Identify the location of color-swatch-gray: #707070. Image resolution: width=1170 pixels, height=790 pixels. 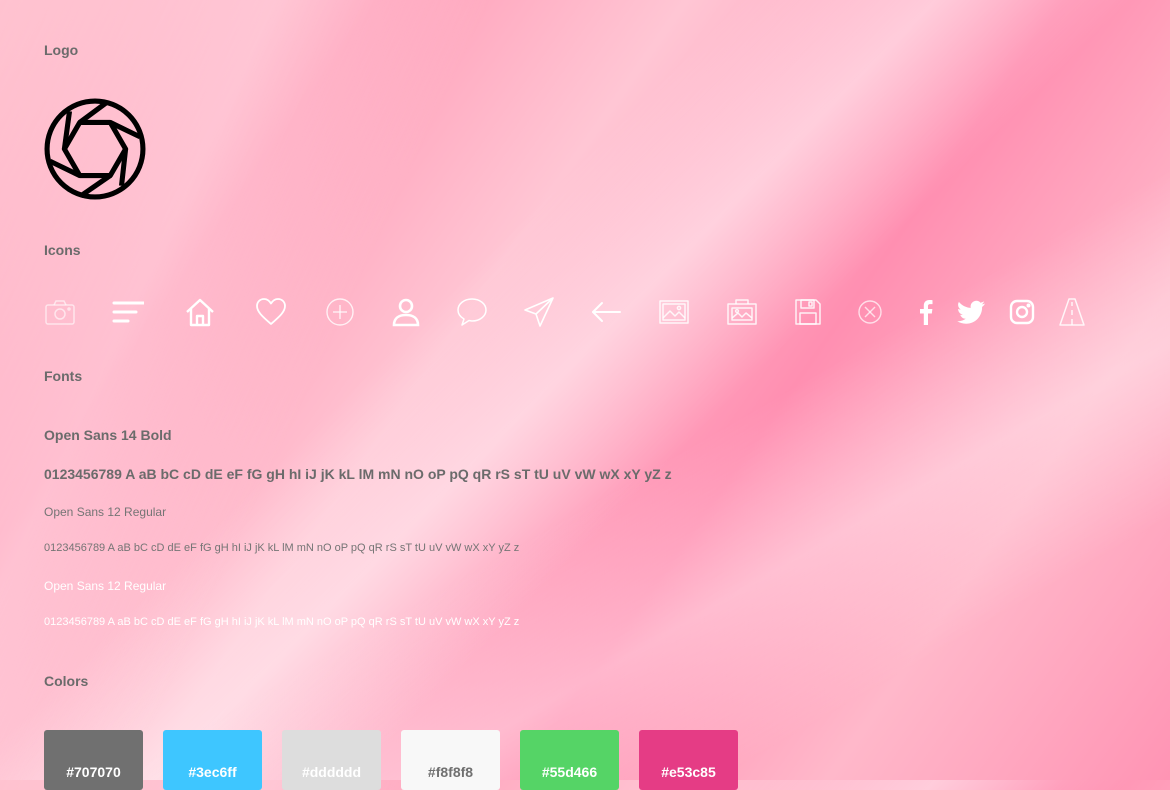
(93, 760).